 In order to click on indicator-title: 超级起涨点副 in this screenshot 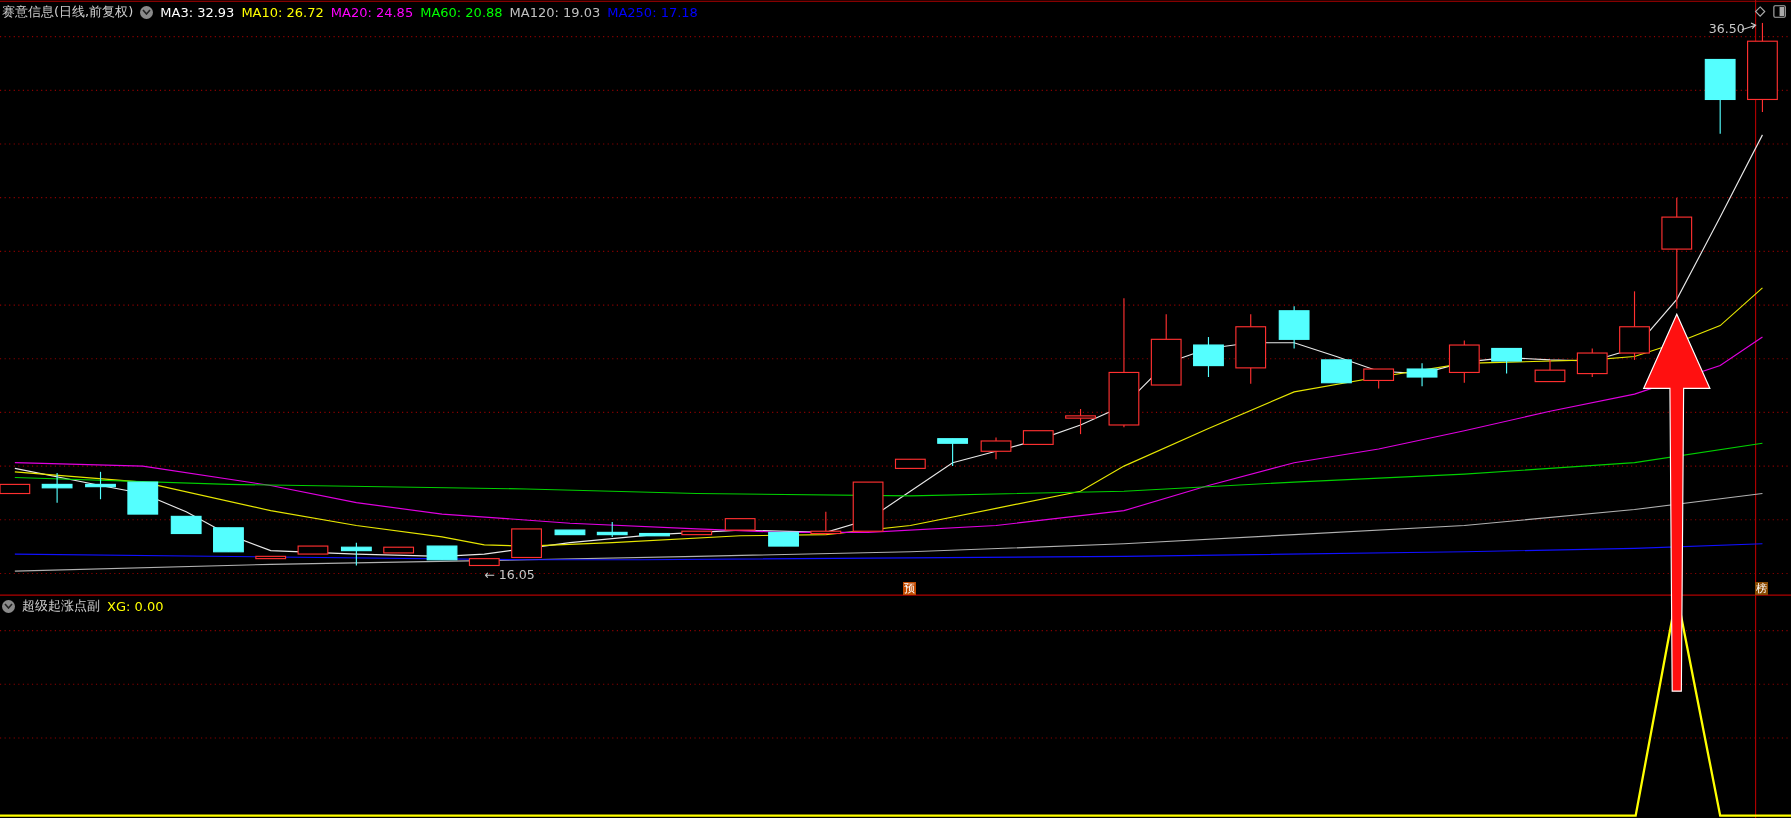, I will do `click(61, 606)`.